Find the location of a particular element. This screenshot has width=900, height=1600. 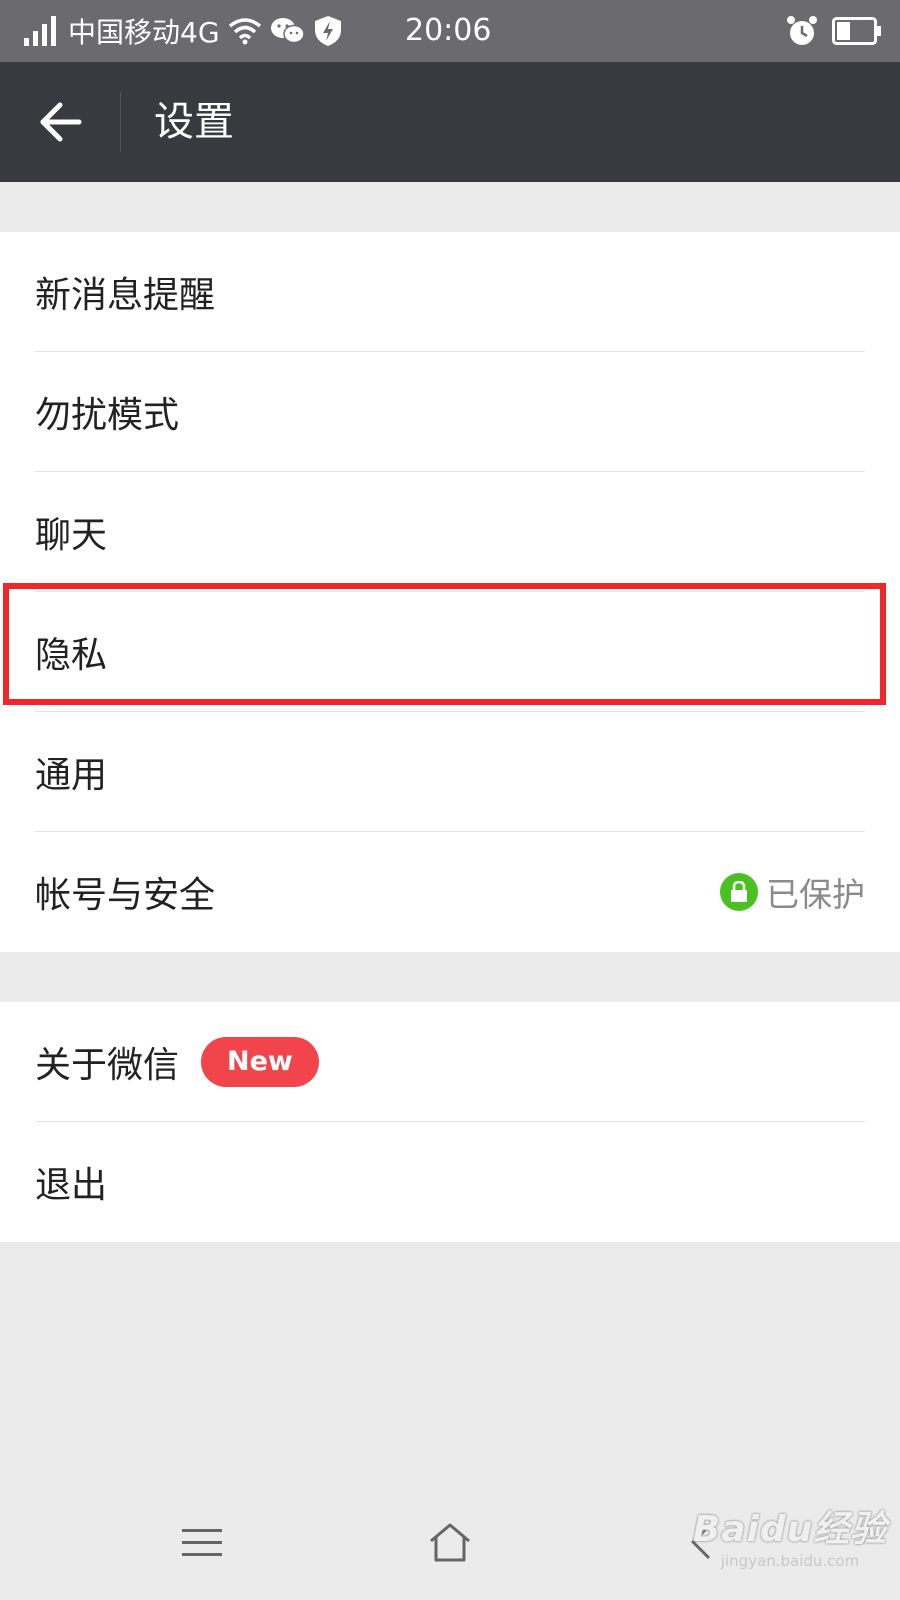

protected-status-text: 已保护 is located at coordinates (815, 894).